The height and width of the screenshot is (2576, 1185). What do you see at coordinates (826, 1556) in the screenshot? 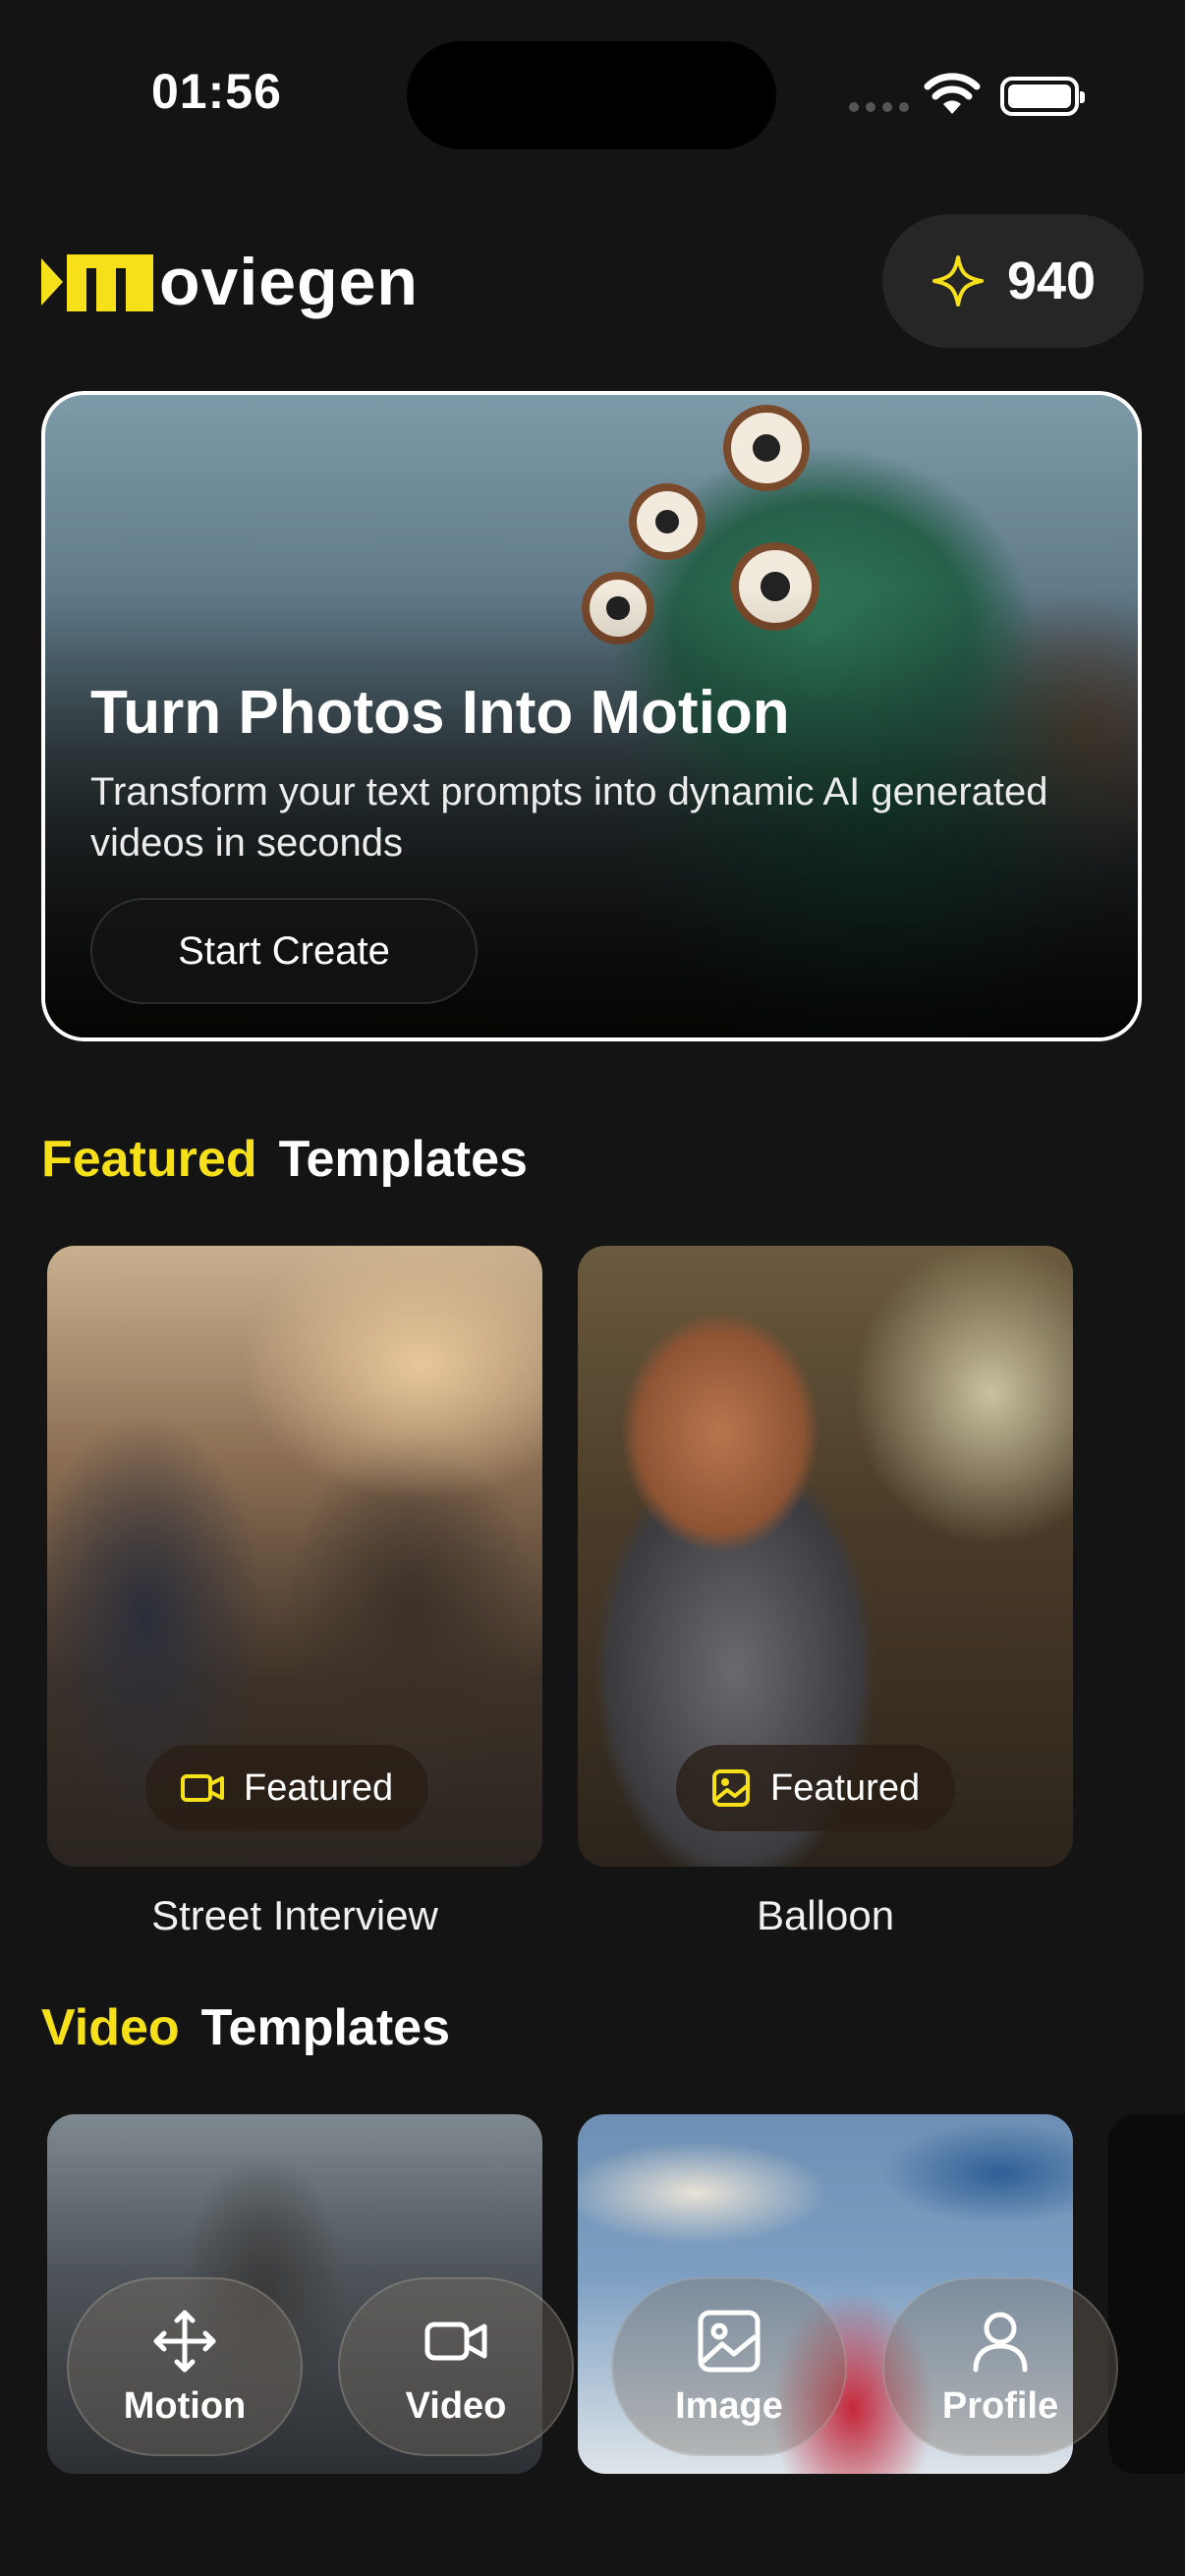
I see `template-card-balloon: Featured` at bounding box center [826, 1556].